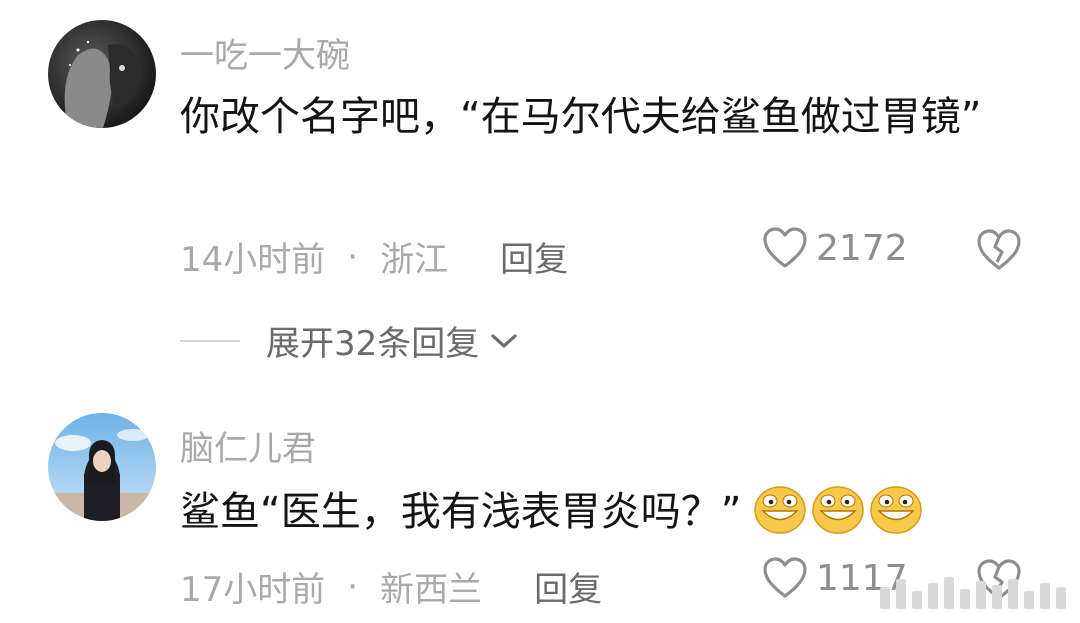 Image resolution: width=1080 pixels, height=623 pixels. I want to click on comment-text-body: 鲨鱼“医生，我有浅表胃炎吗？”, so click(461, 512).